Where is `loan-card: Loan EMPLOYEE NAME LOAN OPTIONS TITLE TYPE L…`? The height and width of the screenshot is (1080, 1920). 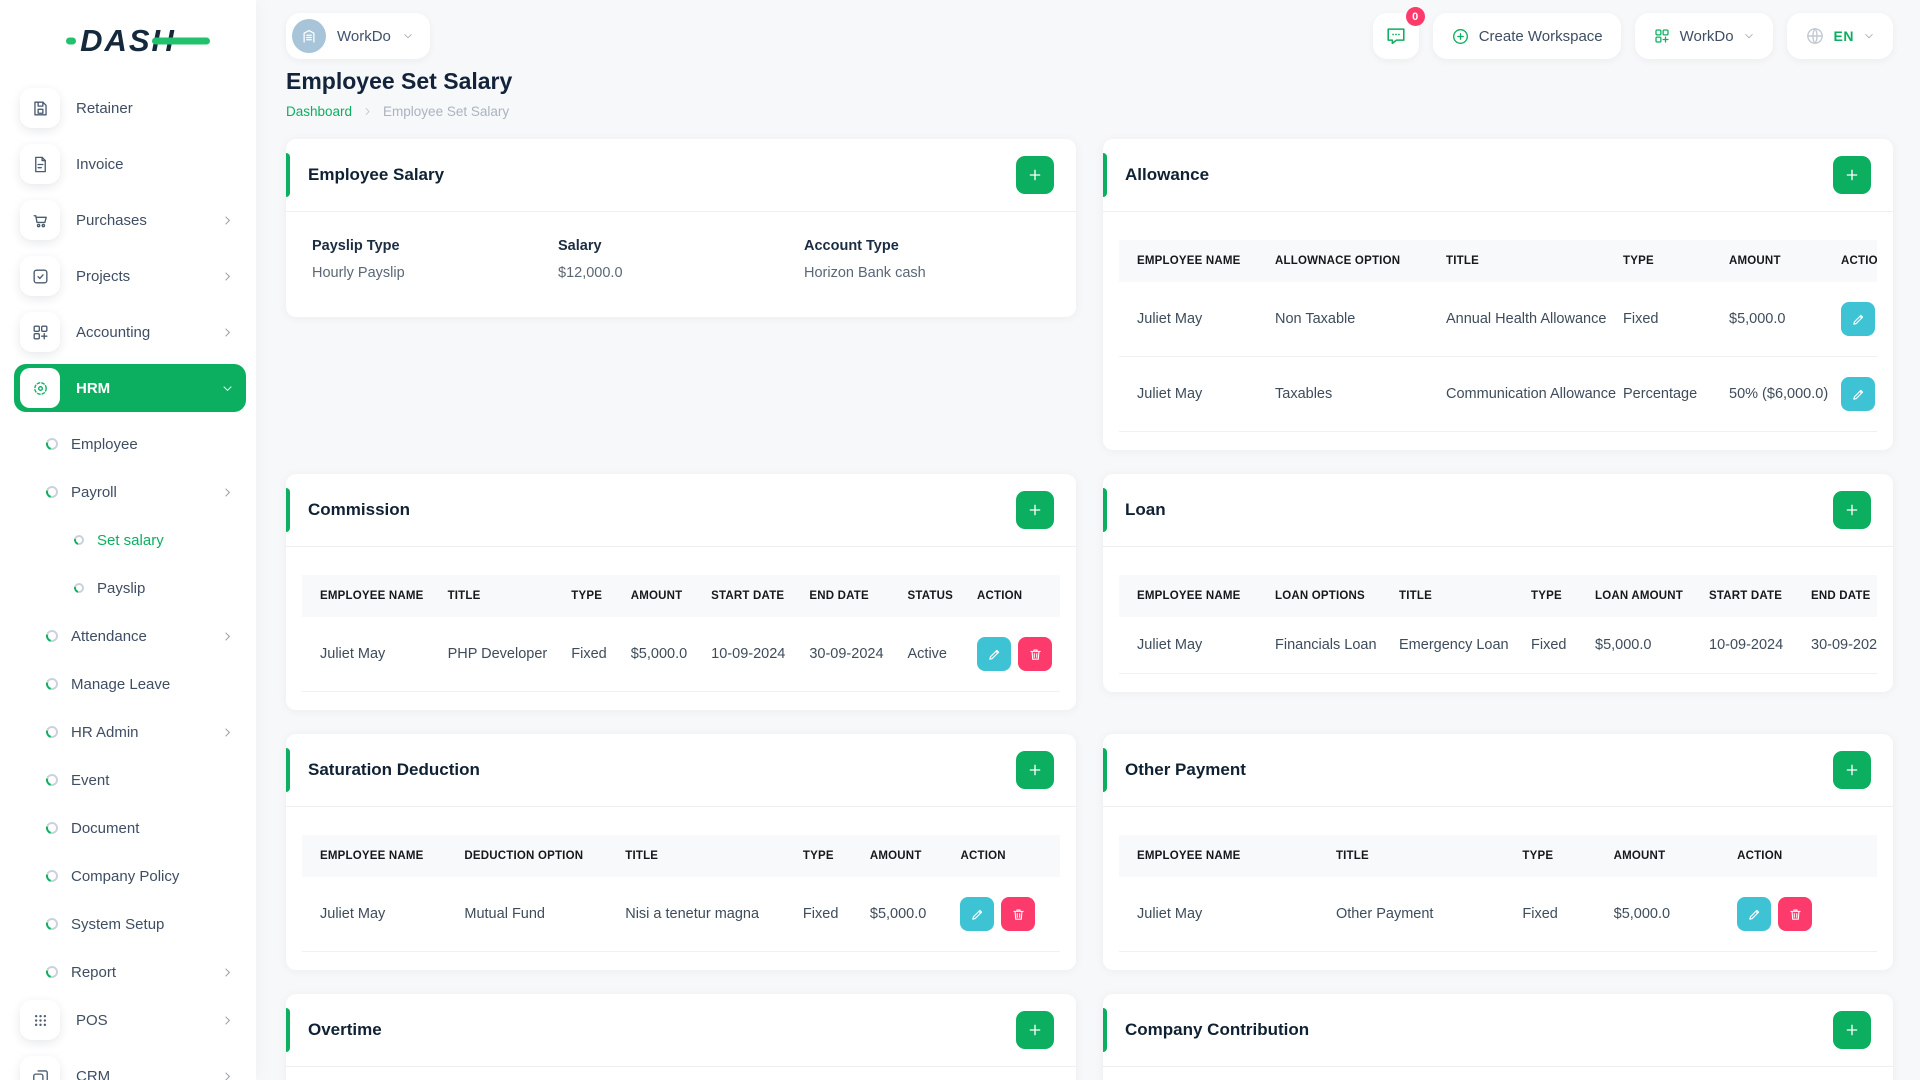
loan-card: Loan EMPLOYEE NAME LOAN OPTIONS TITLE TYPE L… is located at coordinates (1498, 583).